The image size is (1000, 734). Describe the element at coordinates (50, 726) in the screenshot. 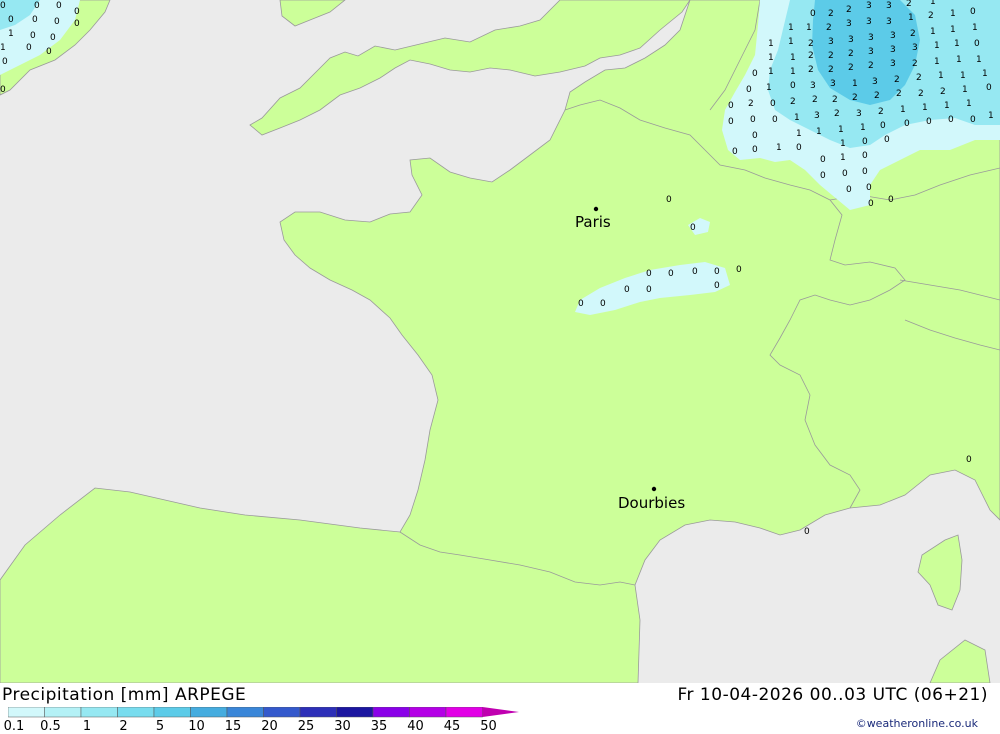

I see `legend-label: 0.5` at that location.